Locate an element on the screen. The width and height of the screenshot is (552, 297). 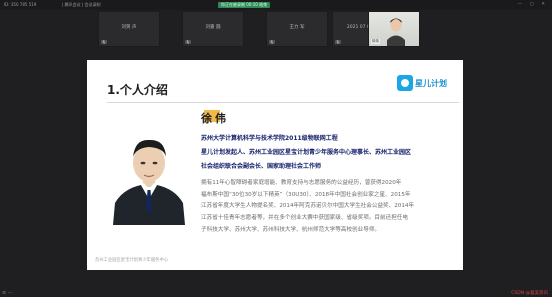
participant-name: 刘贺 声 is located at coordinates (129, 27).